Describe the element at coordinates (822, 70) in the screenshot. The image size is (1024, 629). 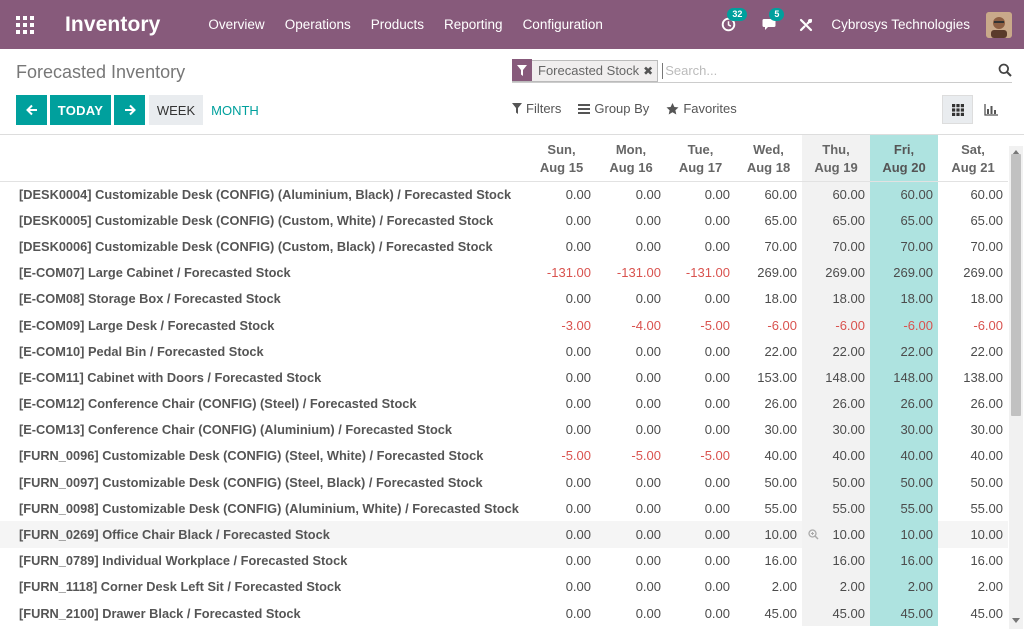
I see `search-input` at that location.